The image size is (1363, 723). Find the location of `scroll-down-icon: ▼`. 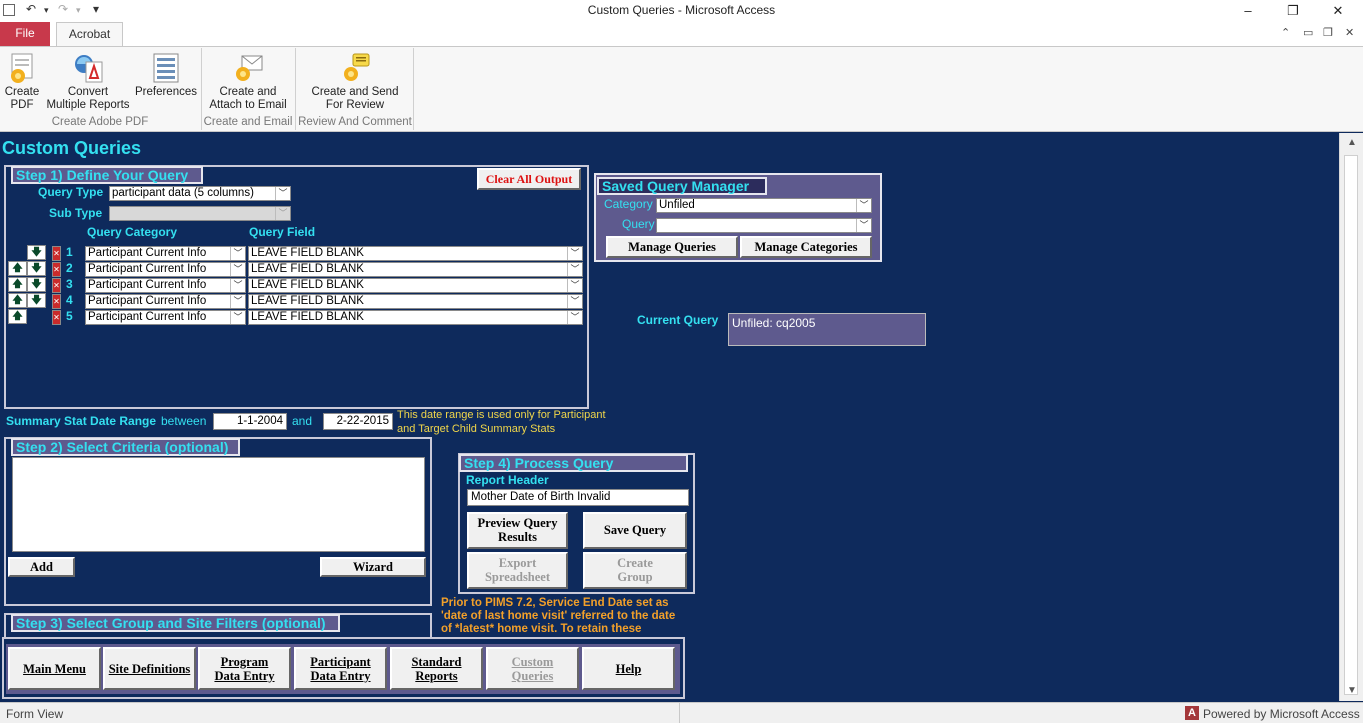

scroll-down-icon: ▼ is located at coordinates (1351, 690).